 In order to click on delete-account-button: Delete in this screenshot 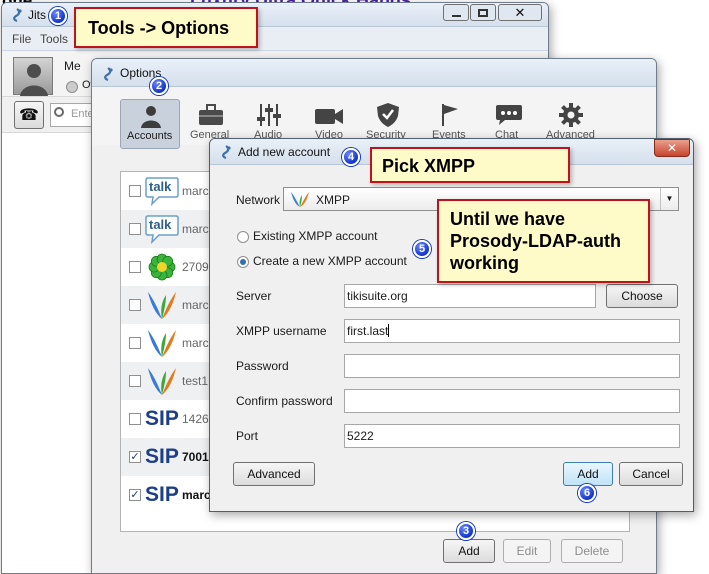, I will do `click(592, 551)`.